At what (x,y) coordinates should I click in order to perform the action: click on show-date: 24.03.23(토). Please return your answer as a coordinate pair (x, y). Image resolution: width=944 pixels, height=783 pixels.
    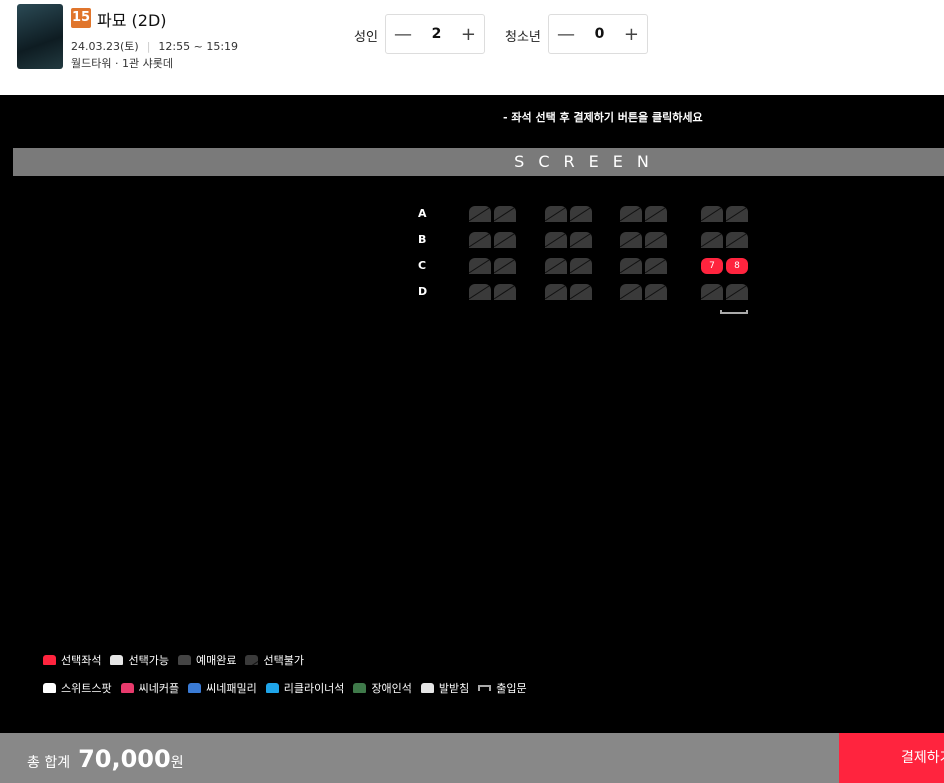
    Looking at the image, I should click on (105, 46).